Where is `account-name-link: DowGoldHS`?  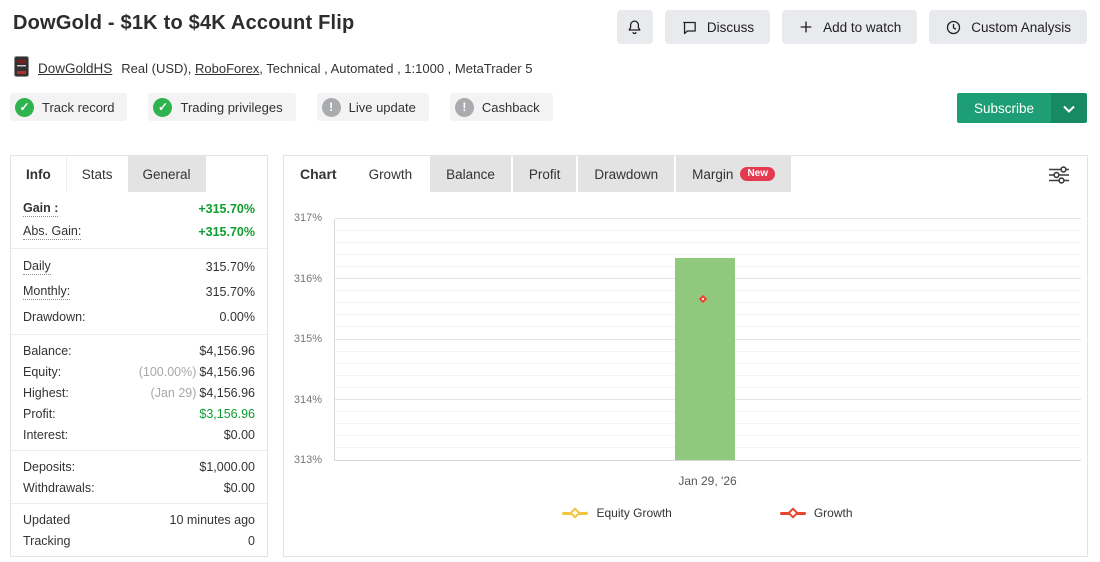 account-name-link: DowGoldHS is located at coordinates (75, 68).